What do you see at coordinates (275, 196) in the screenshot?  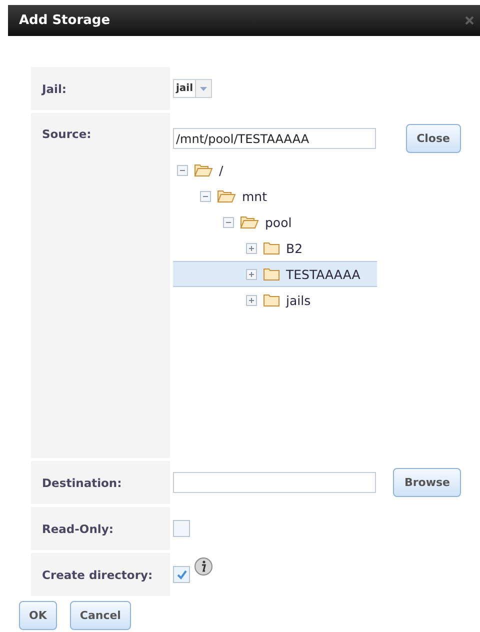 I see `tree-item: mnt` at bounding box center [275, 196].